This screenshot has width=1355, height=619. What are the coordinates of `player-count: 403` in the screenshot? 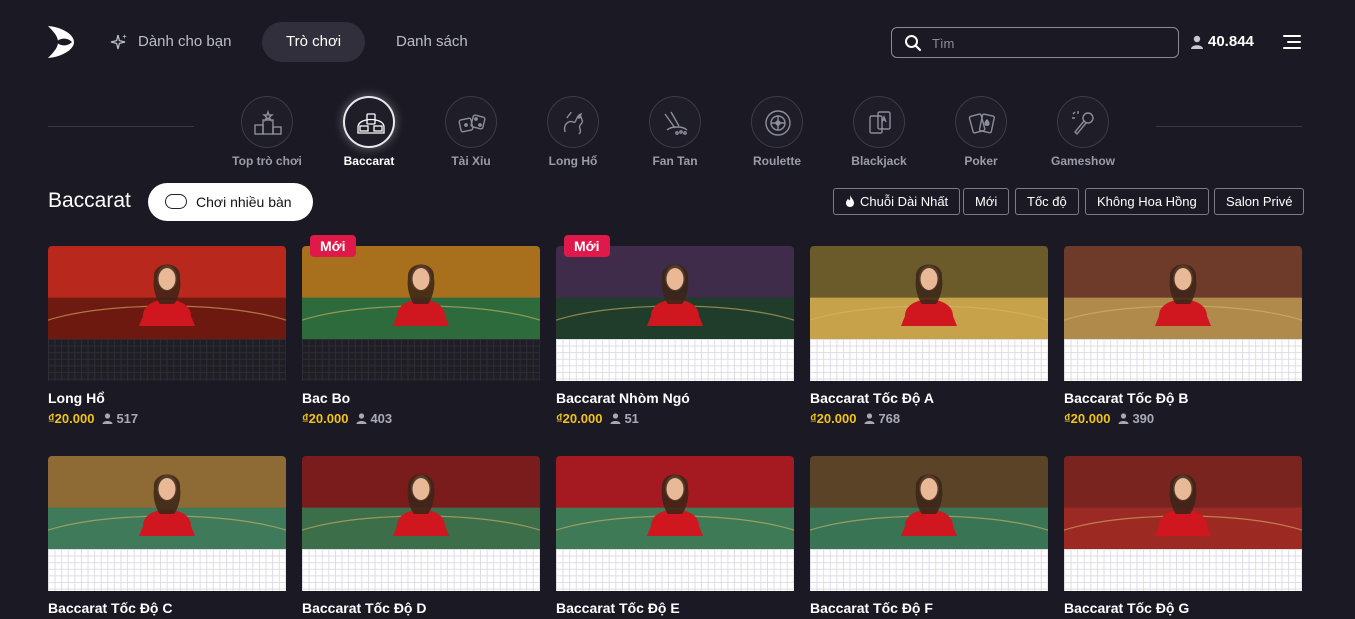 It's located at (374, 418).